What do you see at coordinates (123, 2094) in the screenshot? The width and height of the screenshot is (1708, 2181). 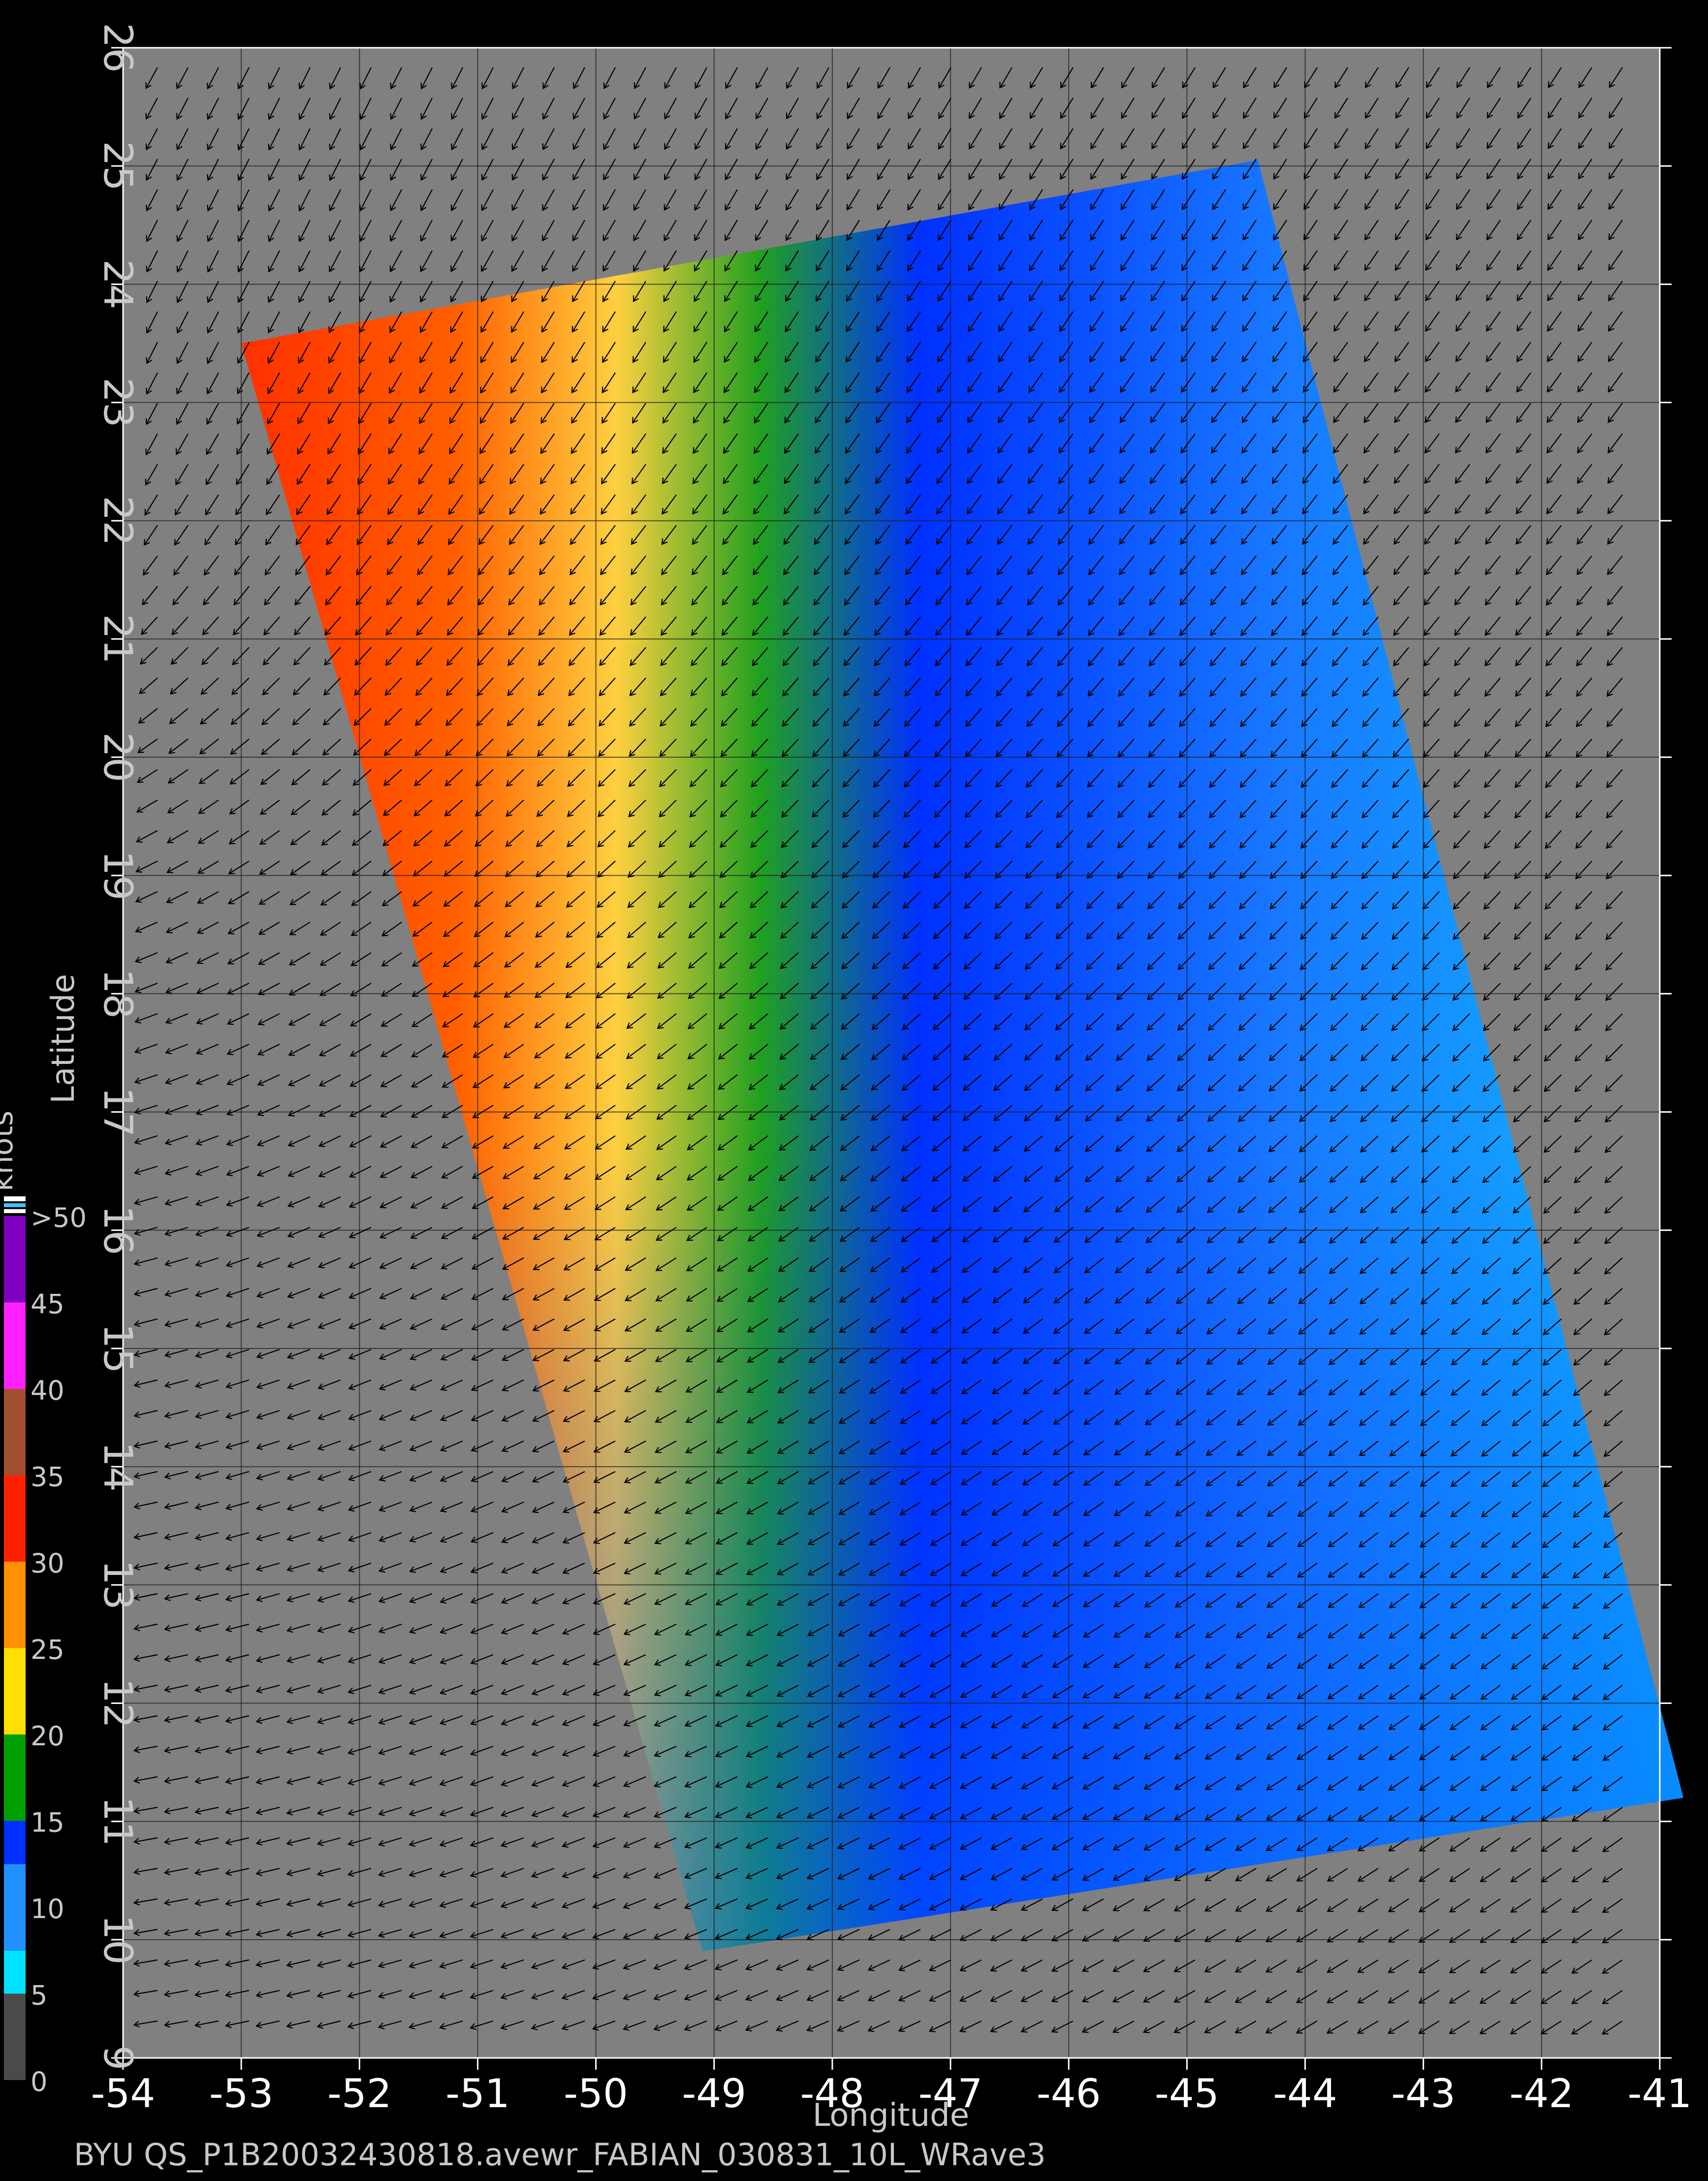 I see `lon-tick-label: -54` at bounding box center [123, 2094].